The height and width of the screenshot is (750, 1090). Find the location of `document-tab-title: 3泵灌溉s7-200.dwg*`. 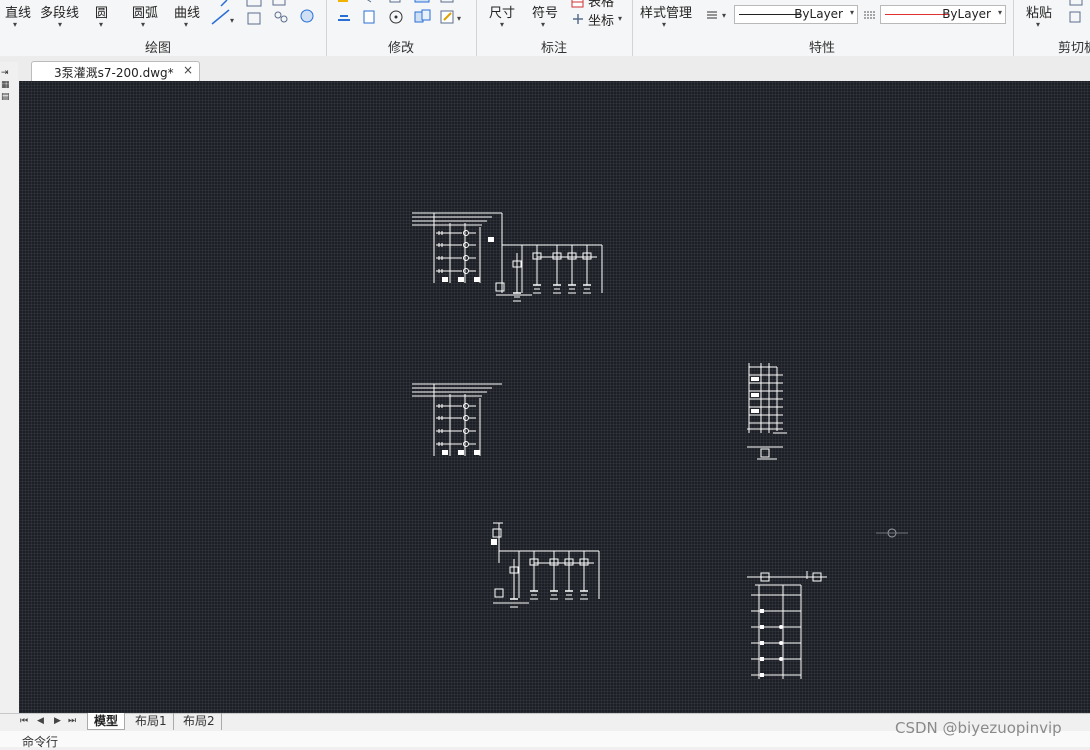

document-tab-title: 3泵灌溉s7-200.dwg* is located at coordinates (114, 73).